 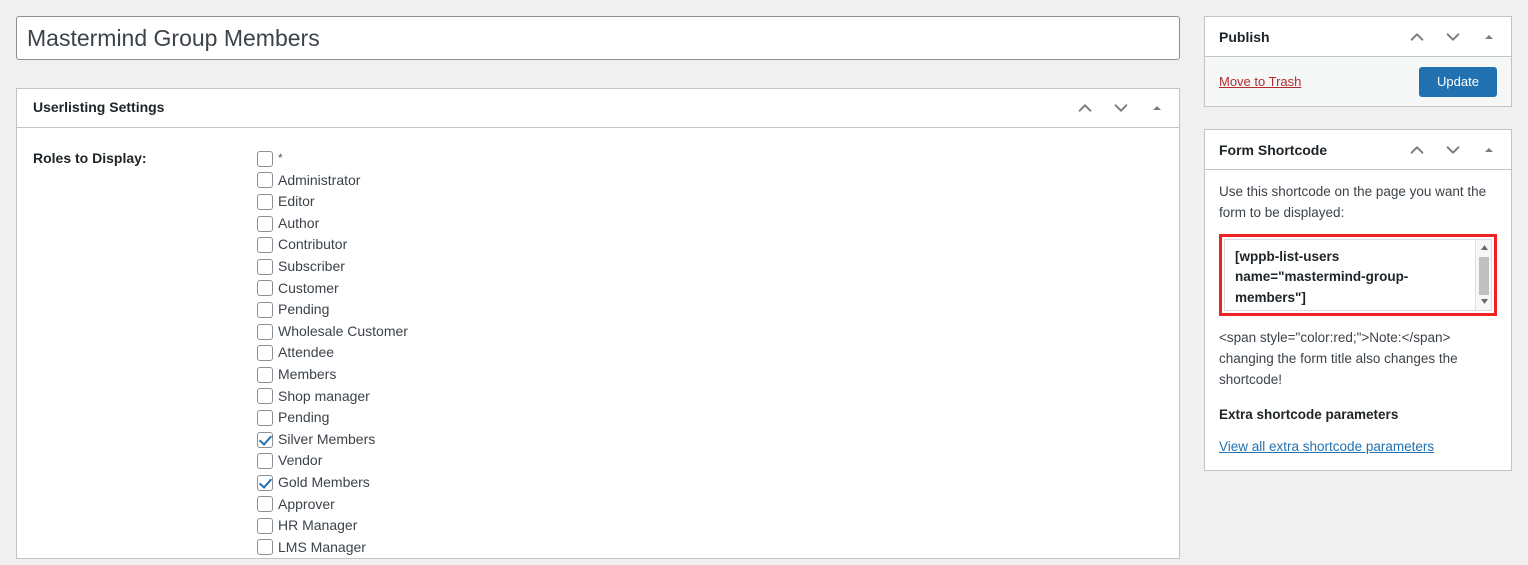 I want to click on publish-toggle-button, so click(x=1489, y=37).